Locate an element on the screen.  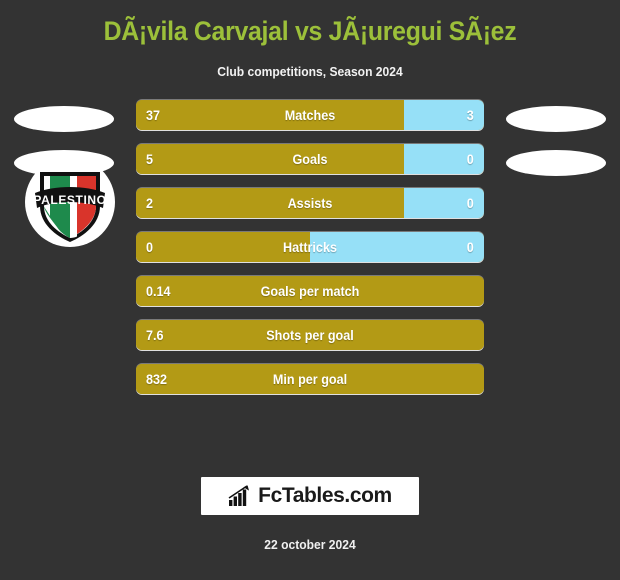
stat-row: 2 0 Assists is located at coordinates (310, 203).